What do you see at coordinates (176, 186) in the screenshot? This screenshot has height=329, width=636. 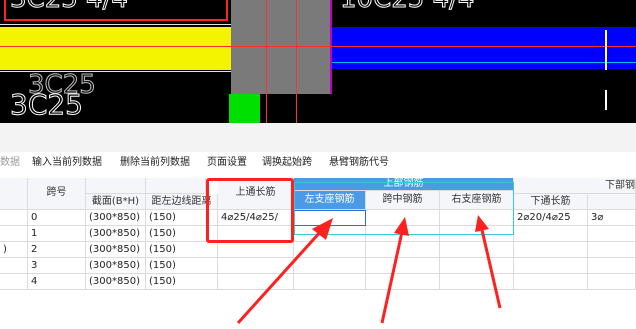 I see `header-edge-top` at bounding box center [176, 186].